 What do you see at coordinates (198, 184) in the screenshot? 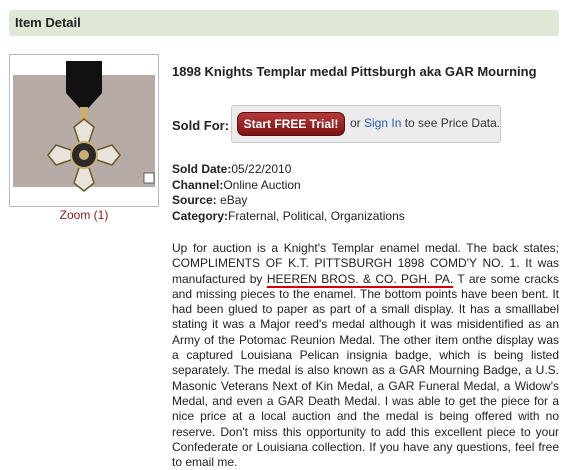
I see `channel-label: Channel:` at bounding box center [198, 184].